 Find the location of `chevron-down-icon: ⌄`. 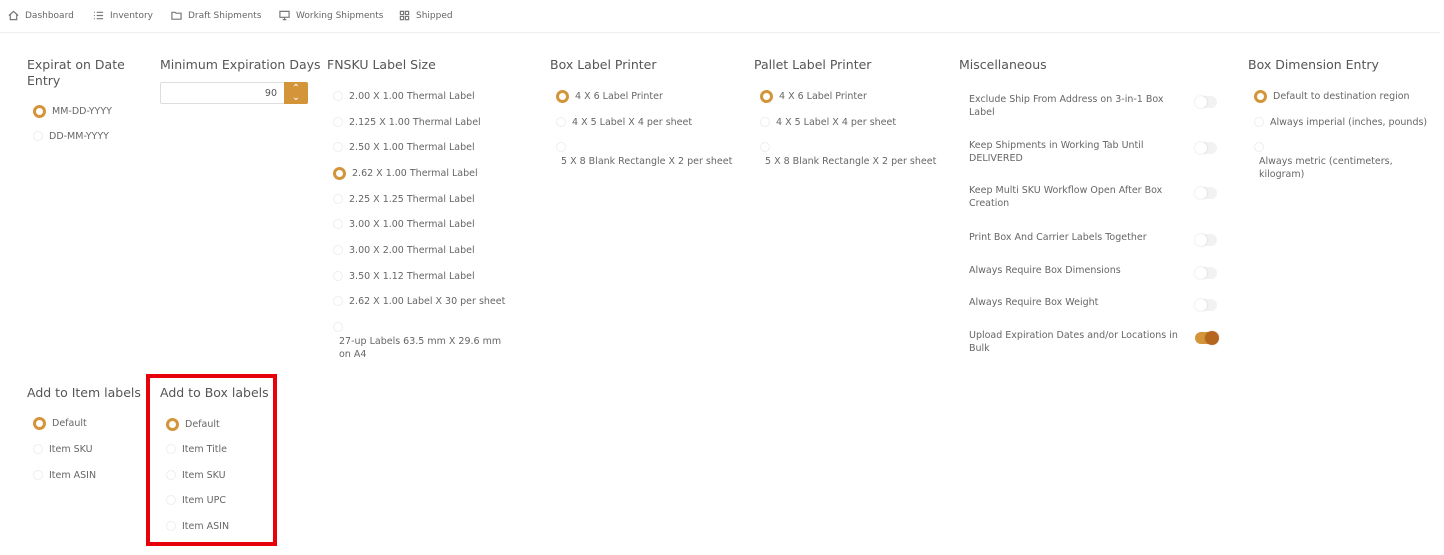

chevron-down-icon: ⌄ is located at coordinates (296, 98).